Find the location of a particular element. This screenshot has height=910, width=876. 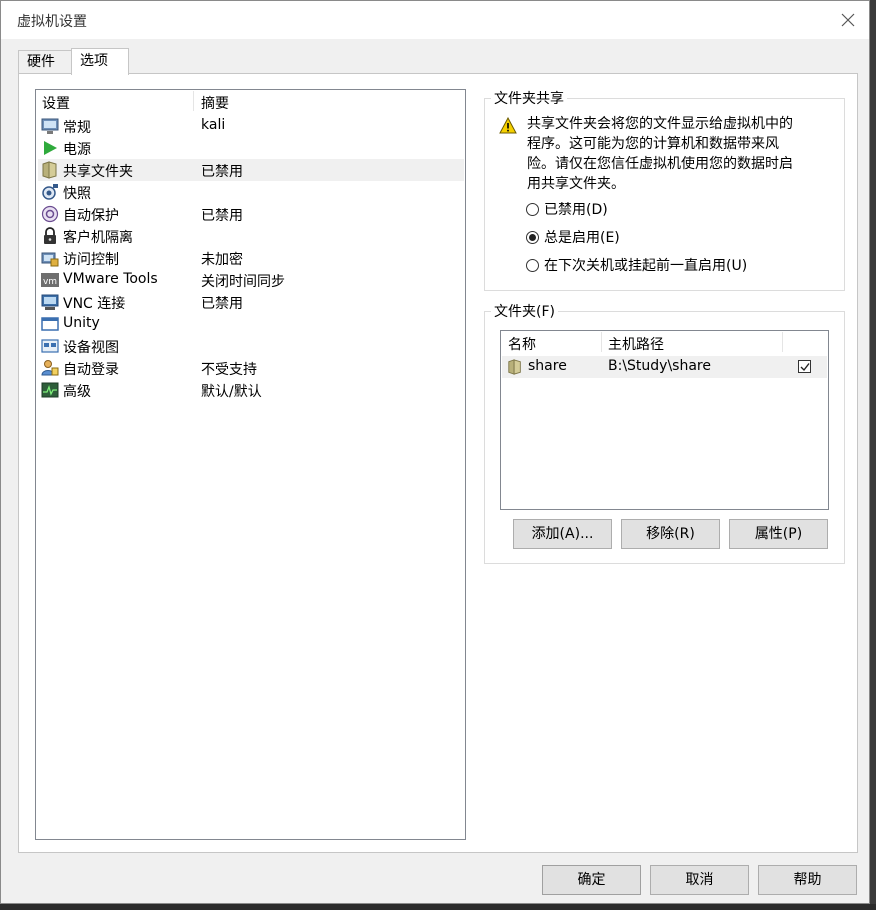

settings-item-label: 自动保护 is located at coordinates (91, 216).